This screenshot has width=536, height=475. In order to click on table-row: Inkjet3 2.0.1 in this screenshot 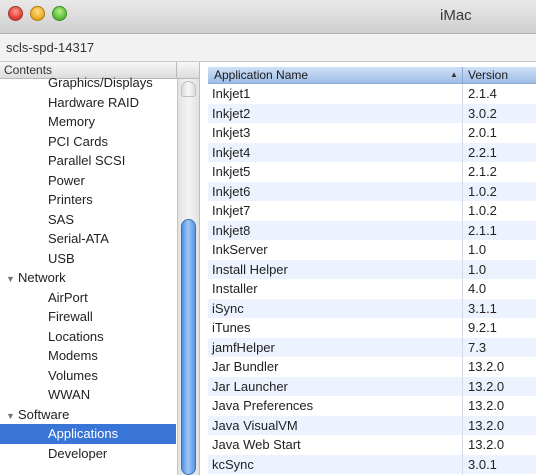, I will do `click(372, 133)`.